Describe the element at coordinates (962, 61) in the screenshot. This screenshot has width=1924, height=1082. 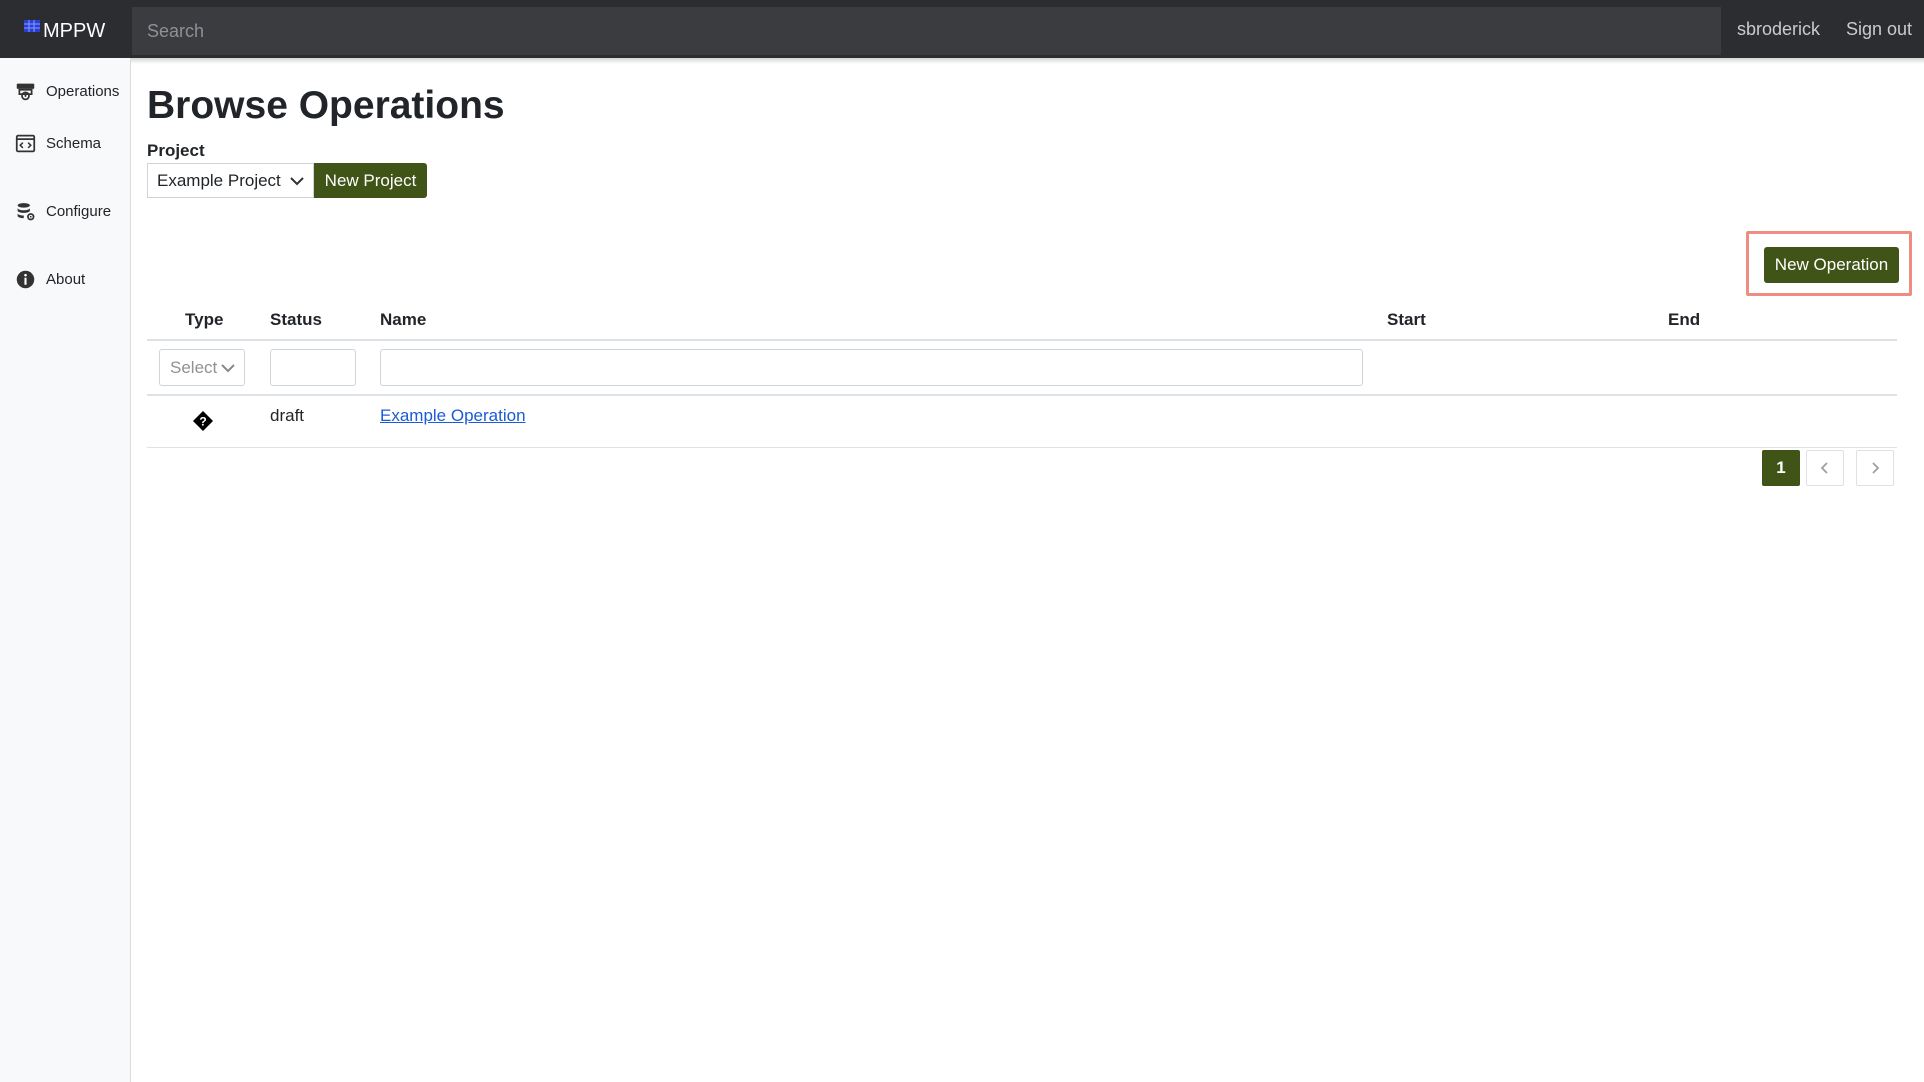
I see `navbar-shadow` at that location.